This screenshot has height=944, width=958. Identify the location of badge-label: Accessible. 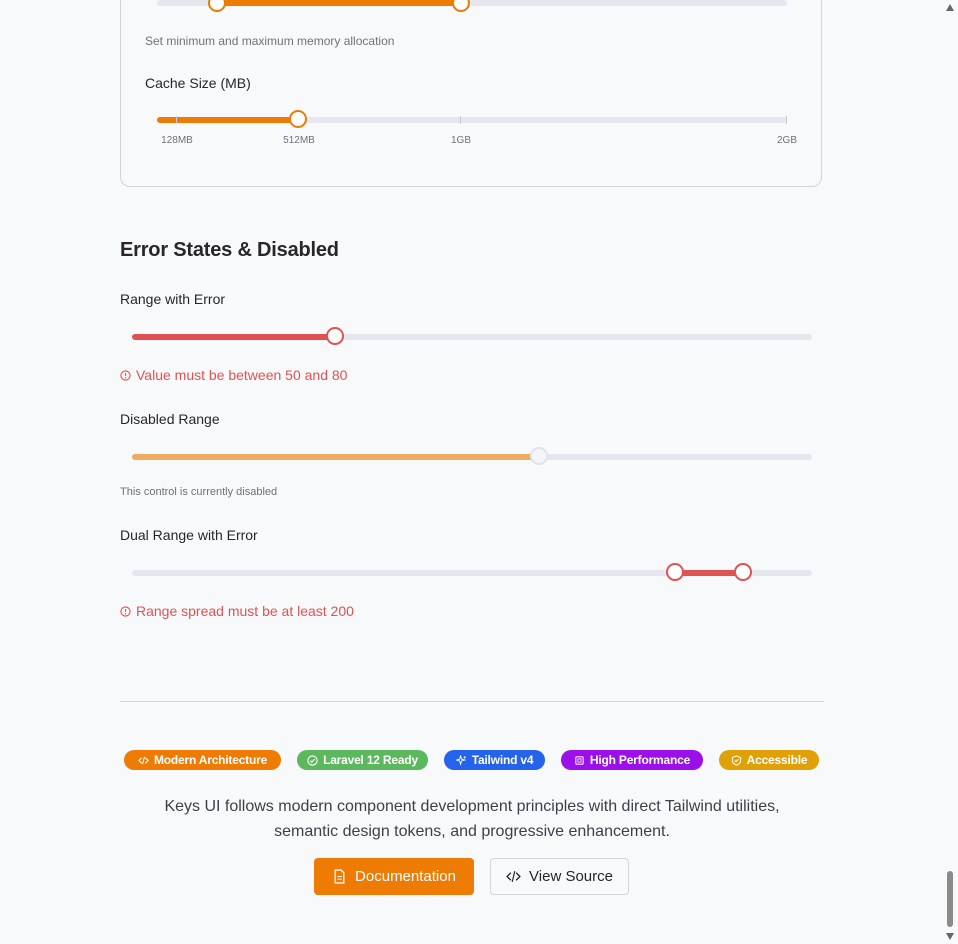
(777, 760).